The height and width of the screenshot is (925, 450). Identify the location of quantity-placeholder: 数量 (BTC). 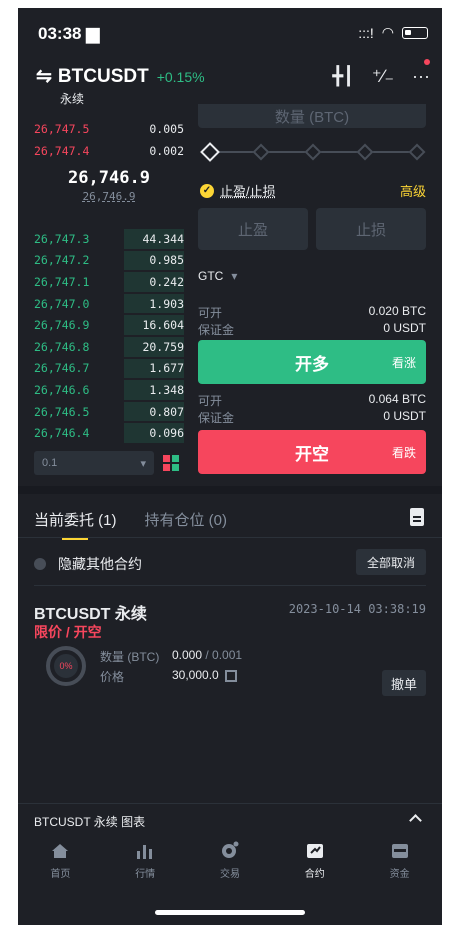
(312, 117).